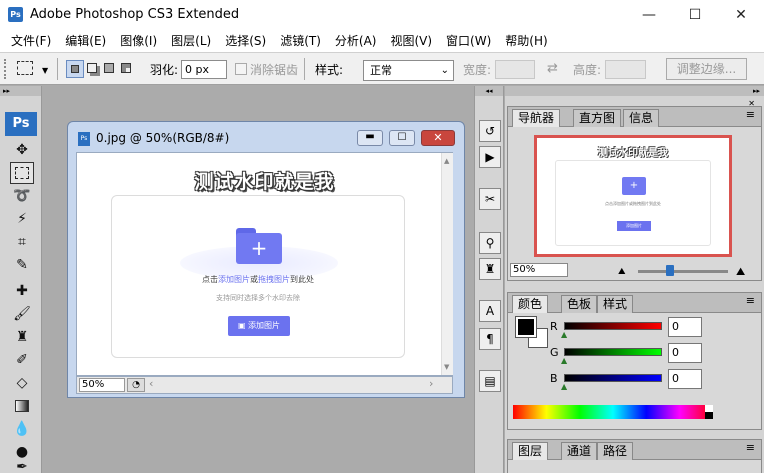  What do you see at coordinates (490, 339) in the screenshot?
I see `paragraph-panel-icon: ¶` at bounding box center [490, 339].